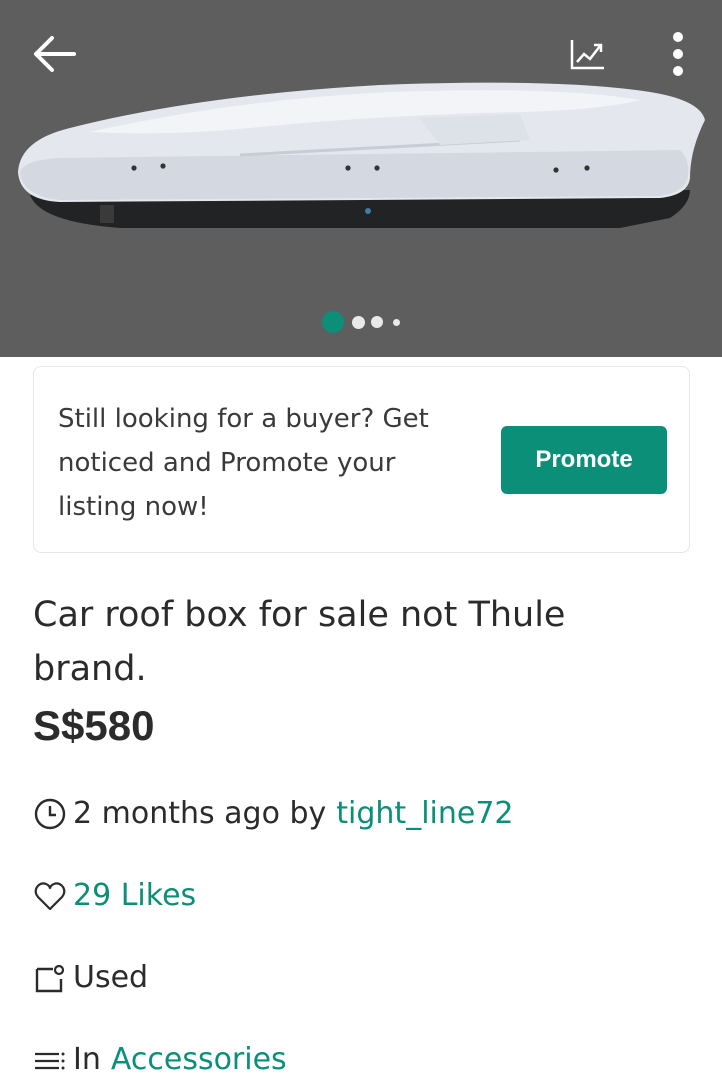 Image resolution: width=722 pixels, height=1080 pixels. What do you see at coordinates (50, 978) in the screenshot?
I see `tag-icon` at bounding box center [50, 978].